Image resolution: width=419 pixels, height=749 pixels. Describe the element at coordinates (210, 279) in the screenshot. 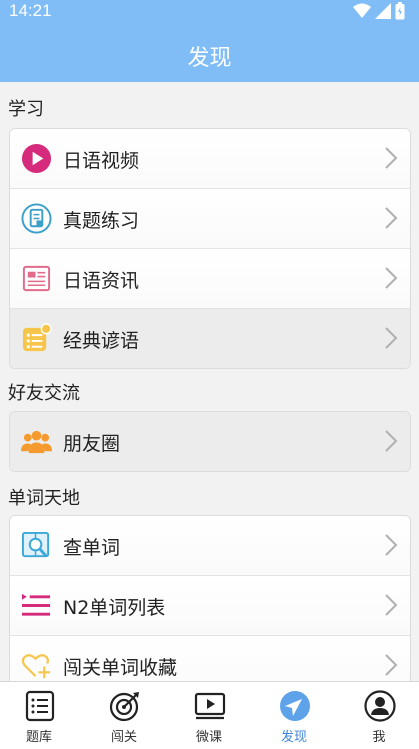

I see `list-item-japanese-news: 日语资讯` at that location.